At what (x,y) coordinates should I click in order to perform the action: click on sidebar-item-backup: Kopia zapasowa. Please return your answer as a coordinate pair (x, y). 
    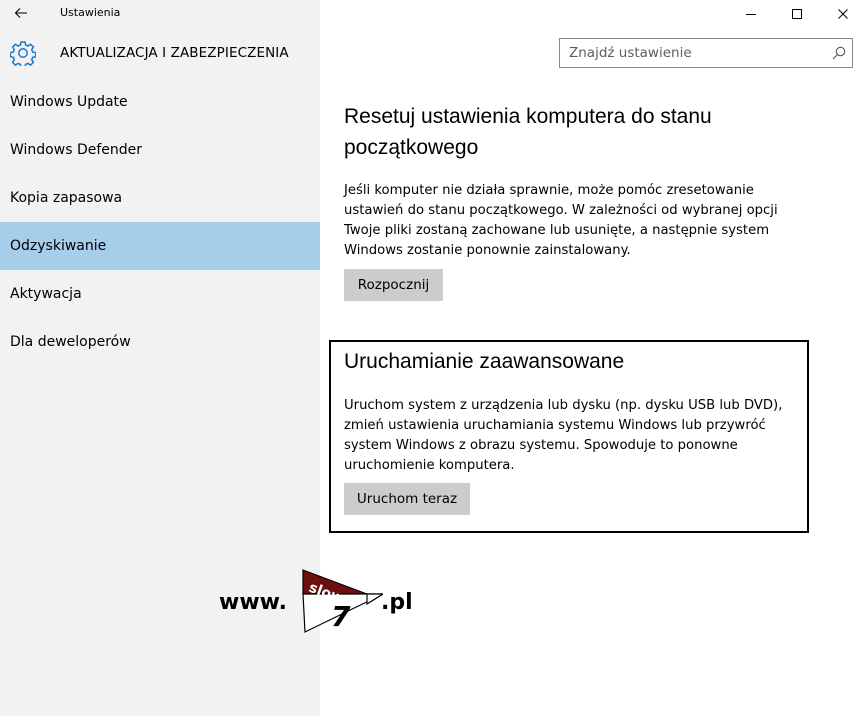
    Looking at the image, I should click on (160, 198).